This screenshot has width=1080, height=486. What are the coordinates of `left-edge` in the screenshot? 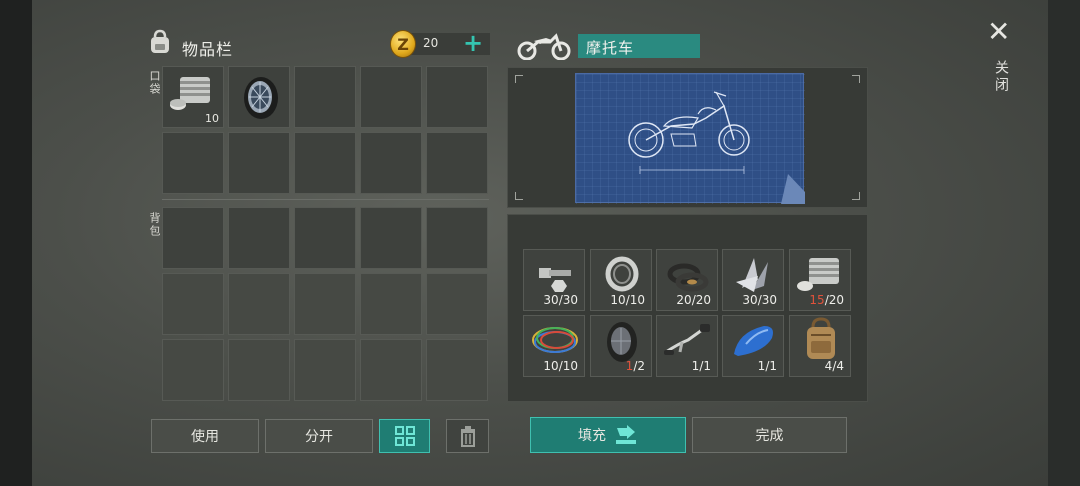 It's located at (16, 243).